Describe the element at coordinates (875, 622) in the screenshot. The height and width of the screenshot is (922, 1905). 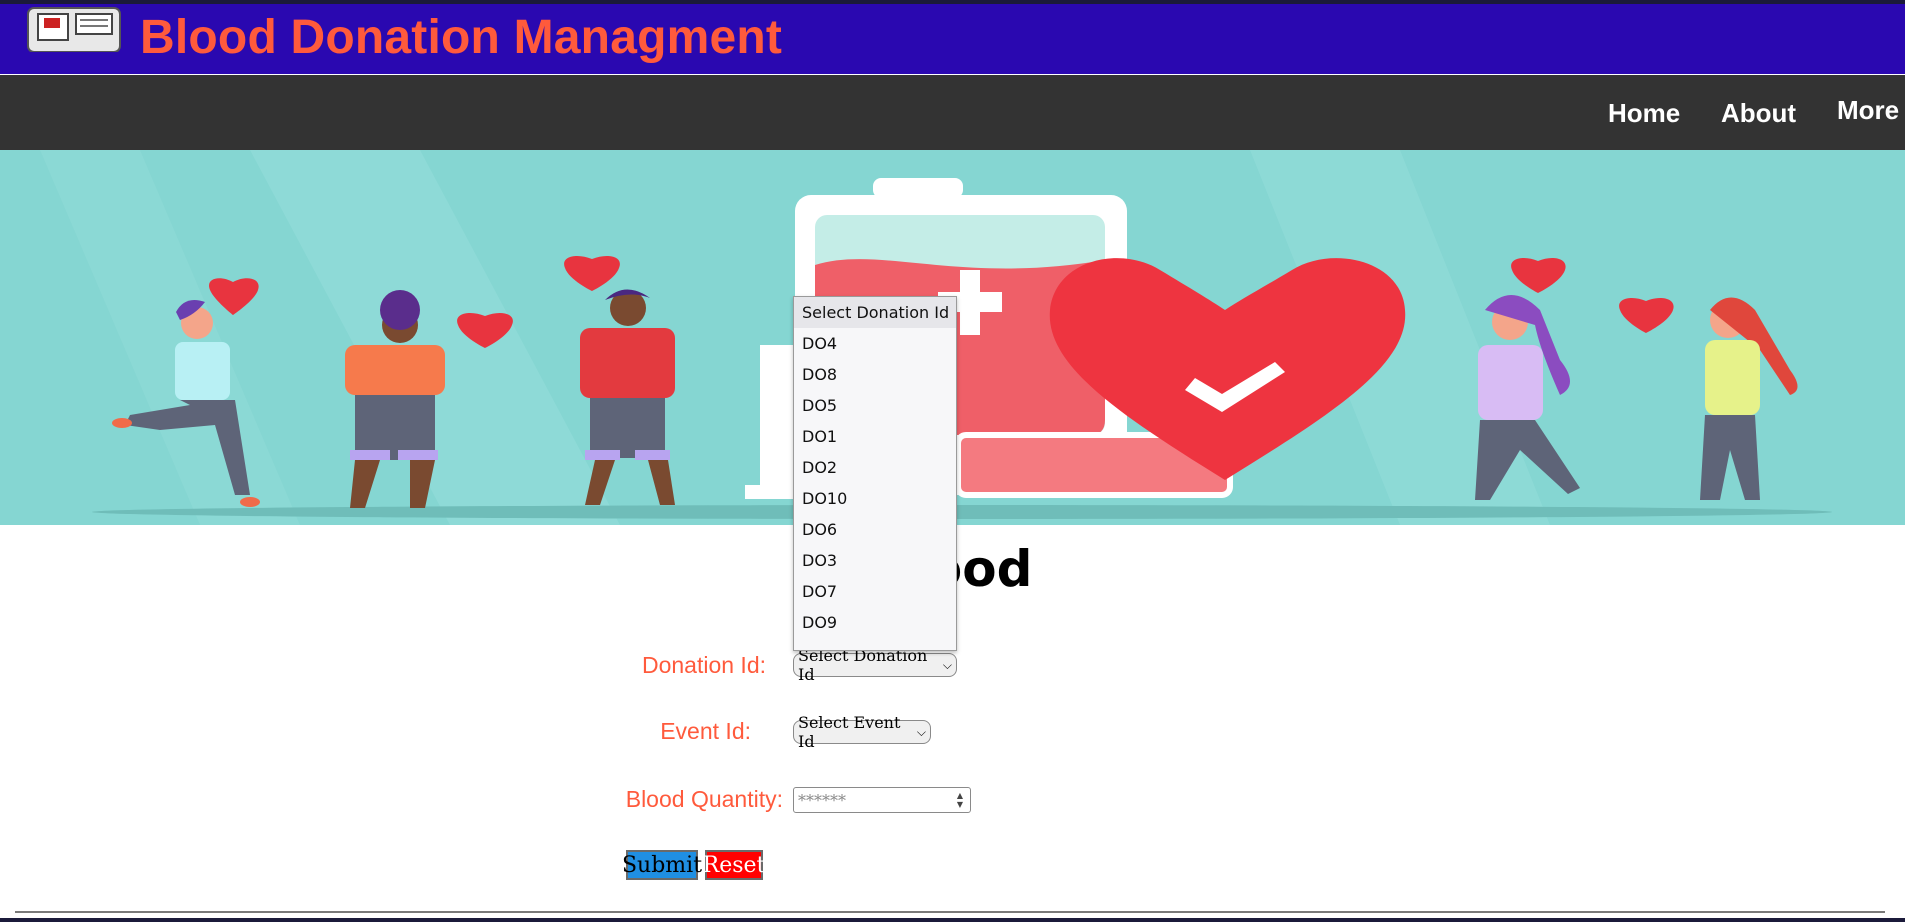
I see `dropdown-option: DO9` at that location.